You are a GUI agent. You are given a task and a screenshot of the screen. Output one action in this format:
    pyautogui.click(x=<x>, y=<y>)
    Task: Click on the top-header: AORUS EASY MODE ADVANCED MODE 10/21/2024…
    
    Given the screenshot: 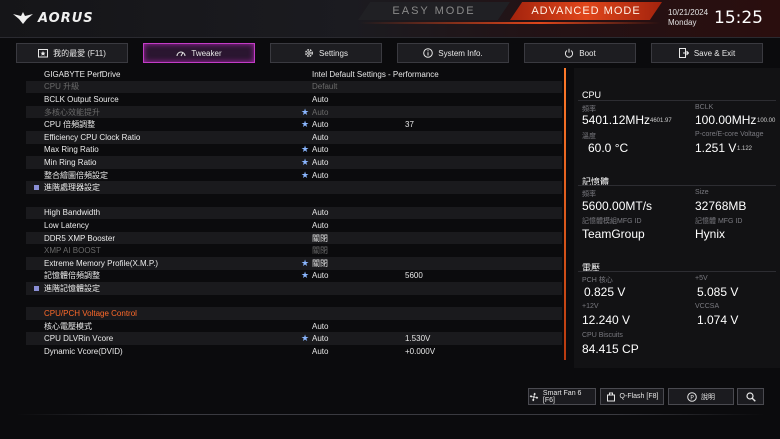 What is the action you would take?
    pyautogui.click(x=390, y=19)
    